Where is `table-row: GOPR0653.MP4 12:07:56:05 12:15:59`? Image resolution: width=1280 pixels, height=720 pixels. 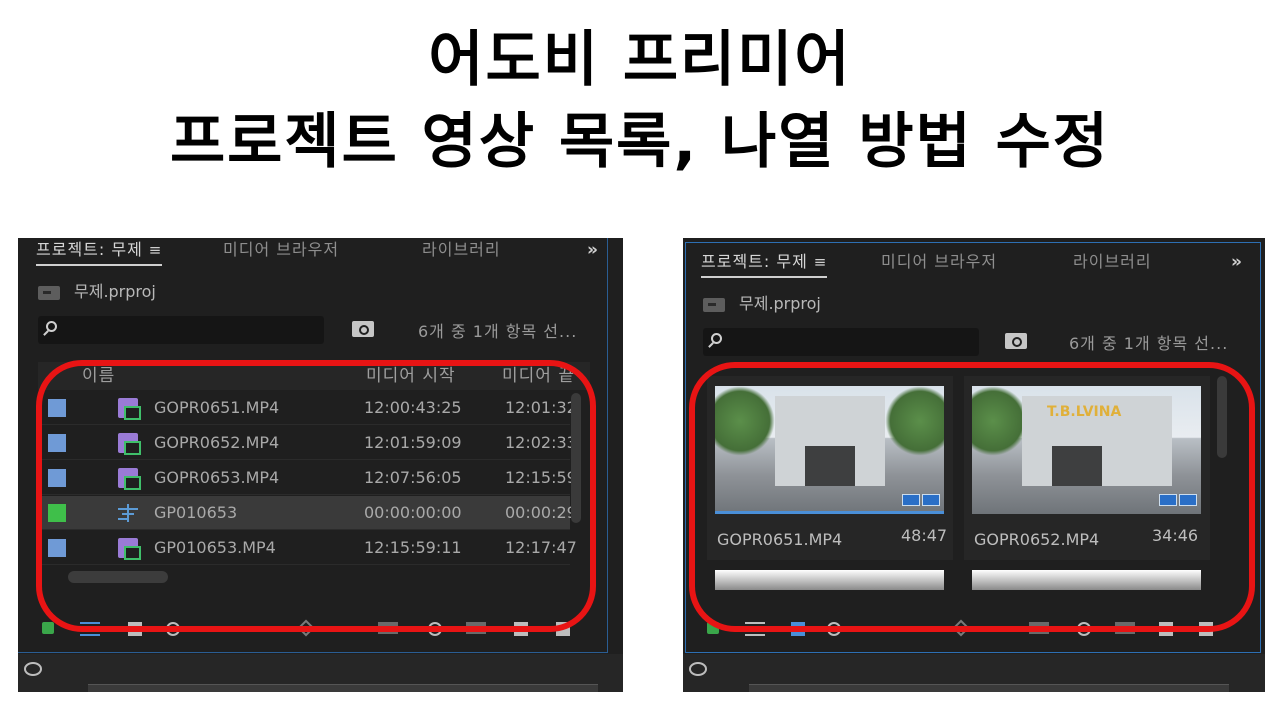
table-row: GOPR0653.MP4 12:07:56:05 12:15:59 is located at coordinates (307, 478).